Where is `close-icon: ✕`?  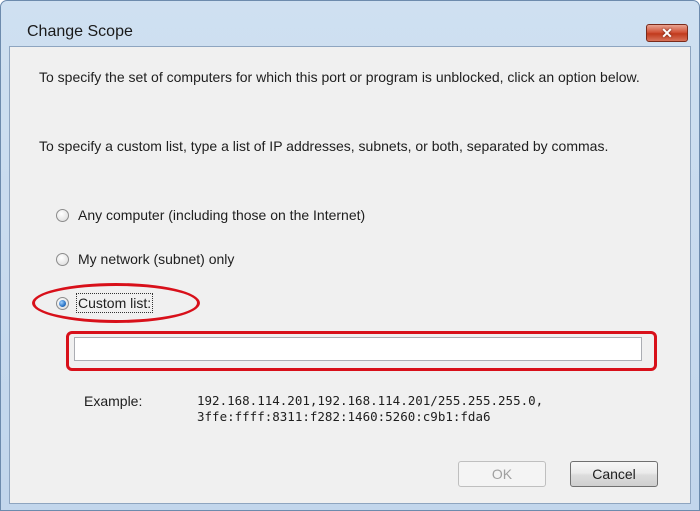 close-icon: ✕ is located at coordinates (667, 33).